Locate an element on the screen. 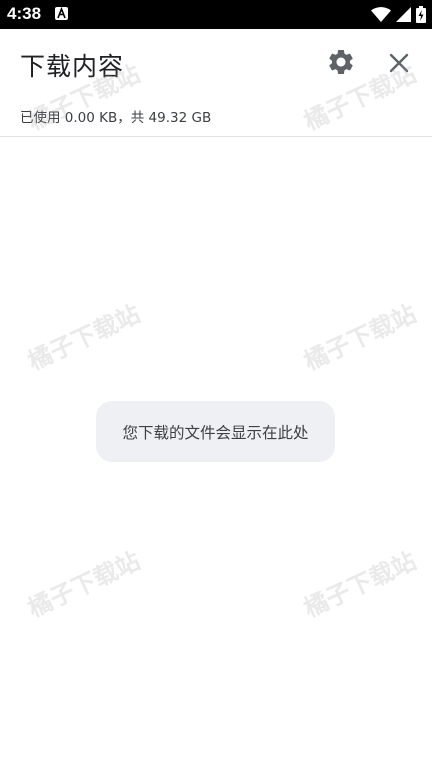  battery-icon is located at coordinates (421, 14).